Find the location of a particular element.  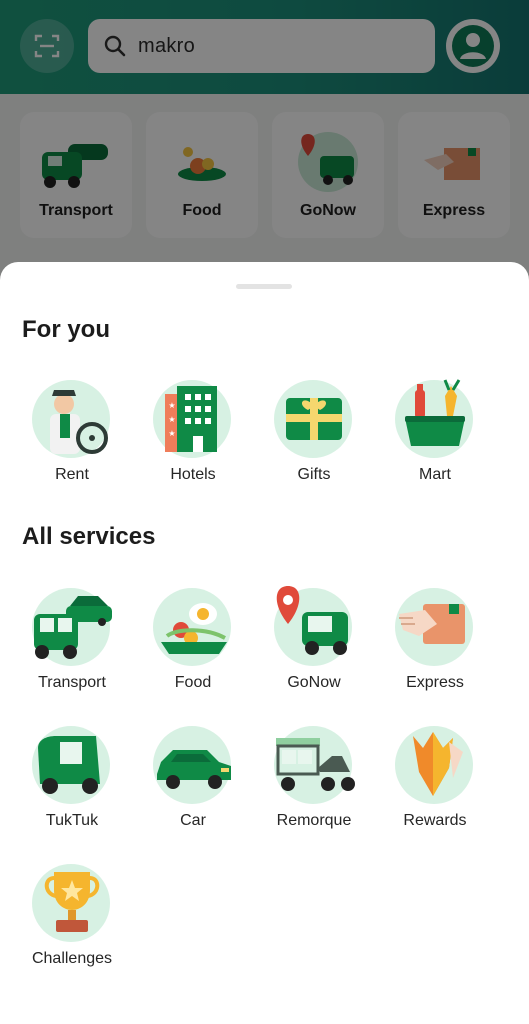

service-label: Express is located at coordinates (435, 682).